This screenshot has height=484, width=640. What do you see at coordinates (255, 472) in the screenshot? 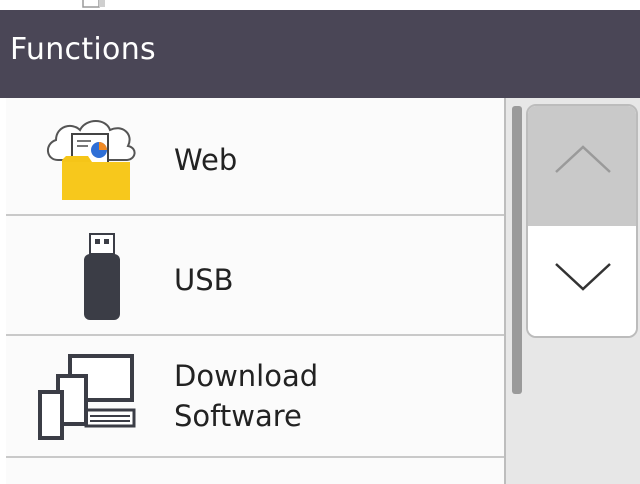
I see `list-item-partial` at bounding box center [255, 472].